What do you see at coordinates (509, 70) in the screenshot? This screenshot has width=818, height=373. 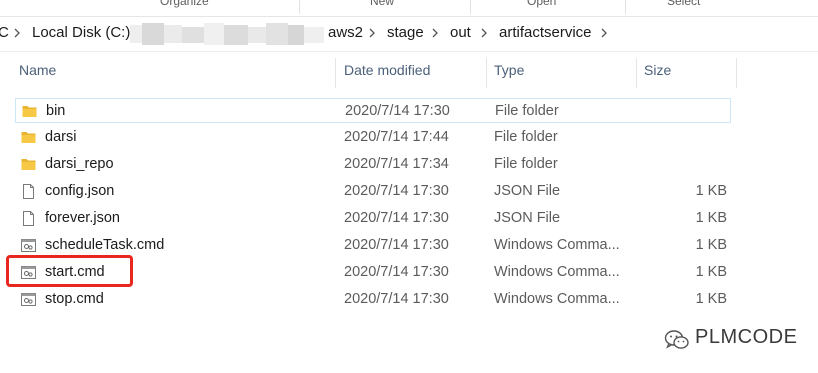 I see `column-header-type: Type` at bounding box center [509, 70].